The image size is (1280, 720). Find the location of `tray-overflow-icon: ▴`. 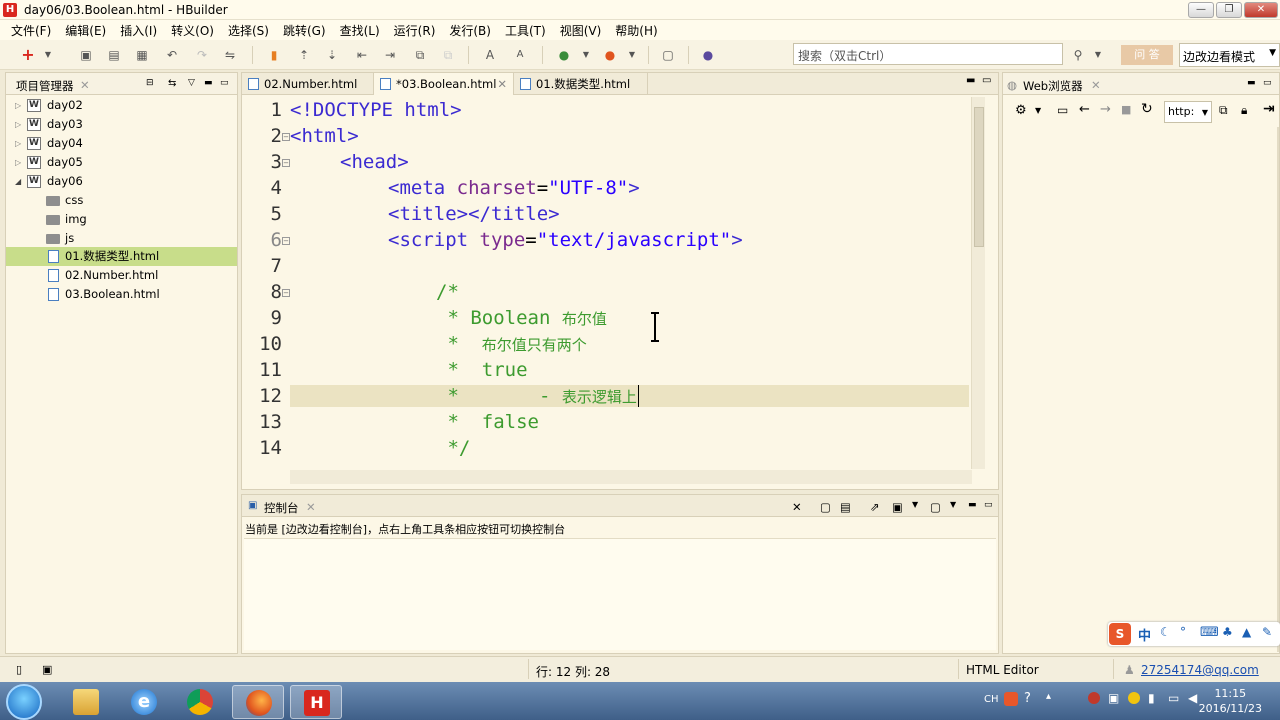

tray-overflow-icon: ▴ is located at coordinates (1048, 696).